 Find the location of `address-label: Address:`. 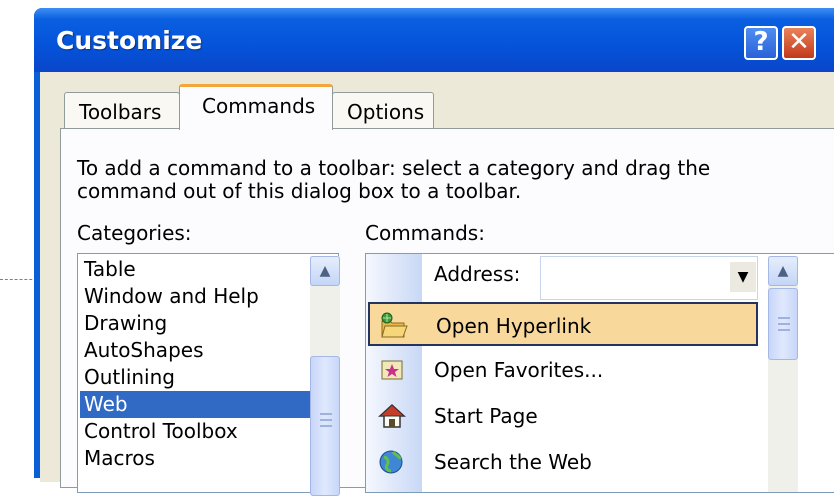

address-label: Address: is located at coordinates (477, 274).